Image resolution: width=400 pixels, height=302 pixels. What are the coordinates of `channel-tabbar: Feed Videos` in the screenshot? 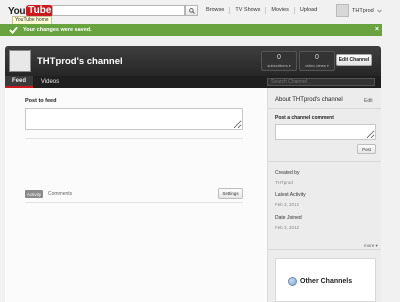 It's located at (193, 82).